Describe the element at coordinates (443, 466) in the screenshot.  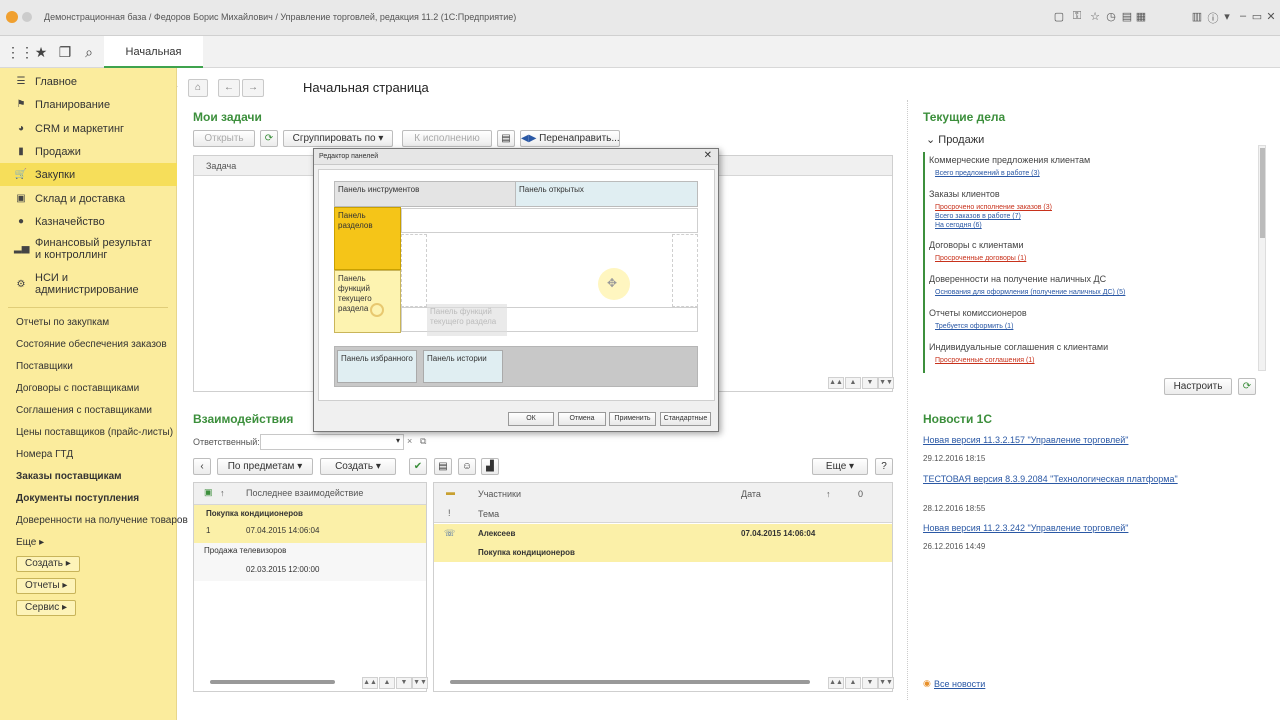
I see `document-icon: ▤` at that location.